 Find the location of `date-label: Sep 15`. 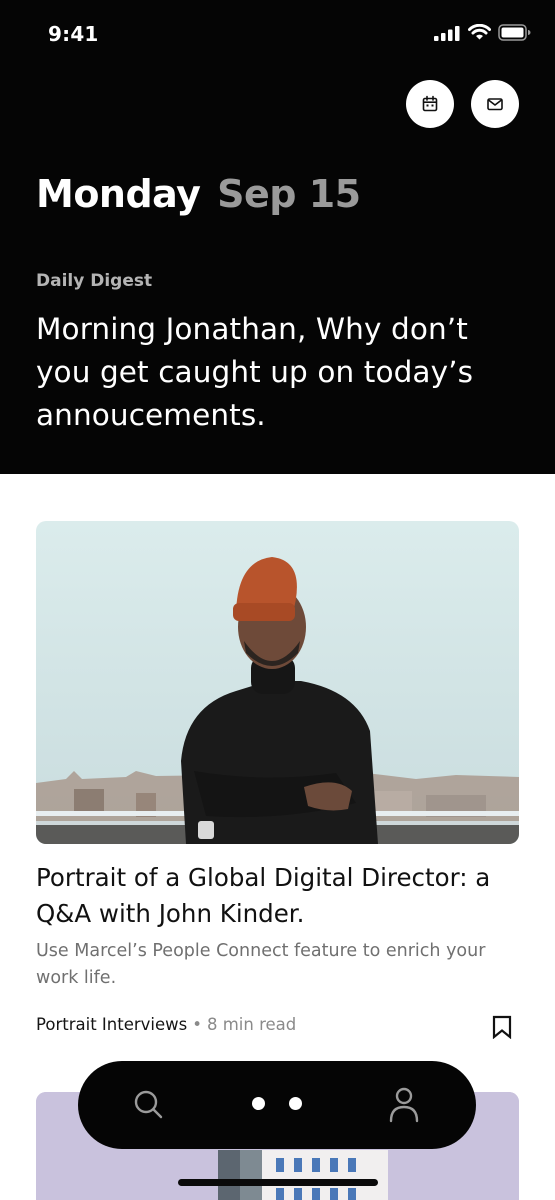

date-label: Sep 15 is located at coordinates (289, 194).